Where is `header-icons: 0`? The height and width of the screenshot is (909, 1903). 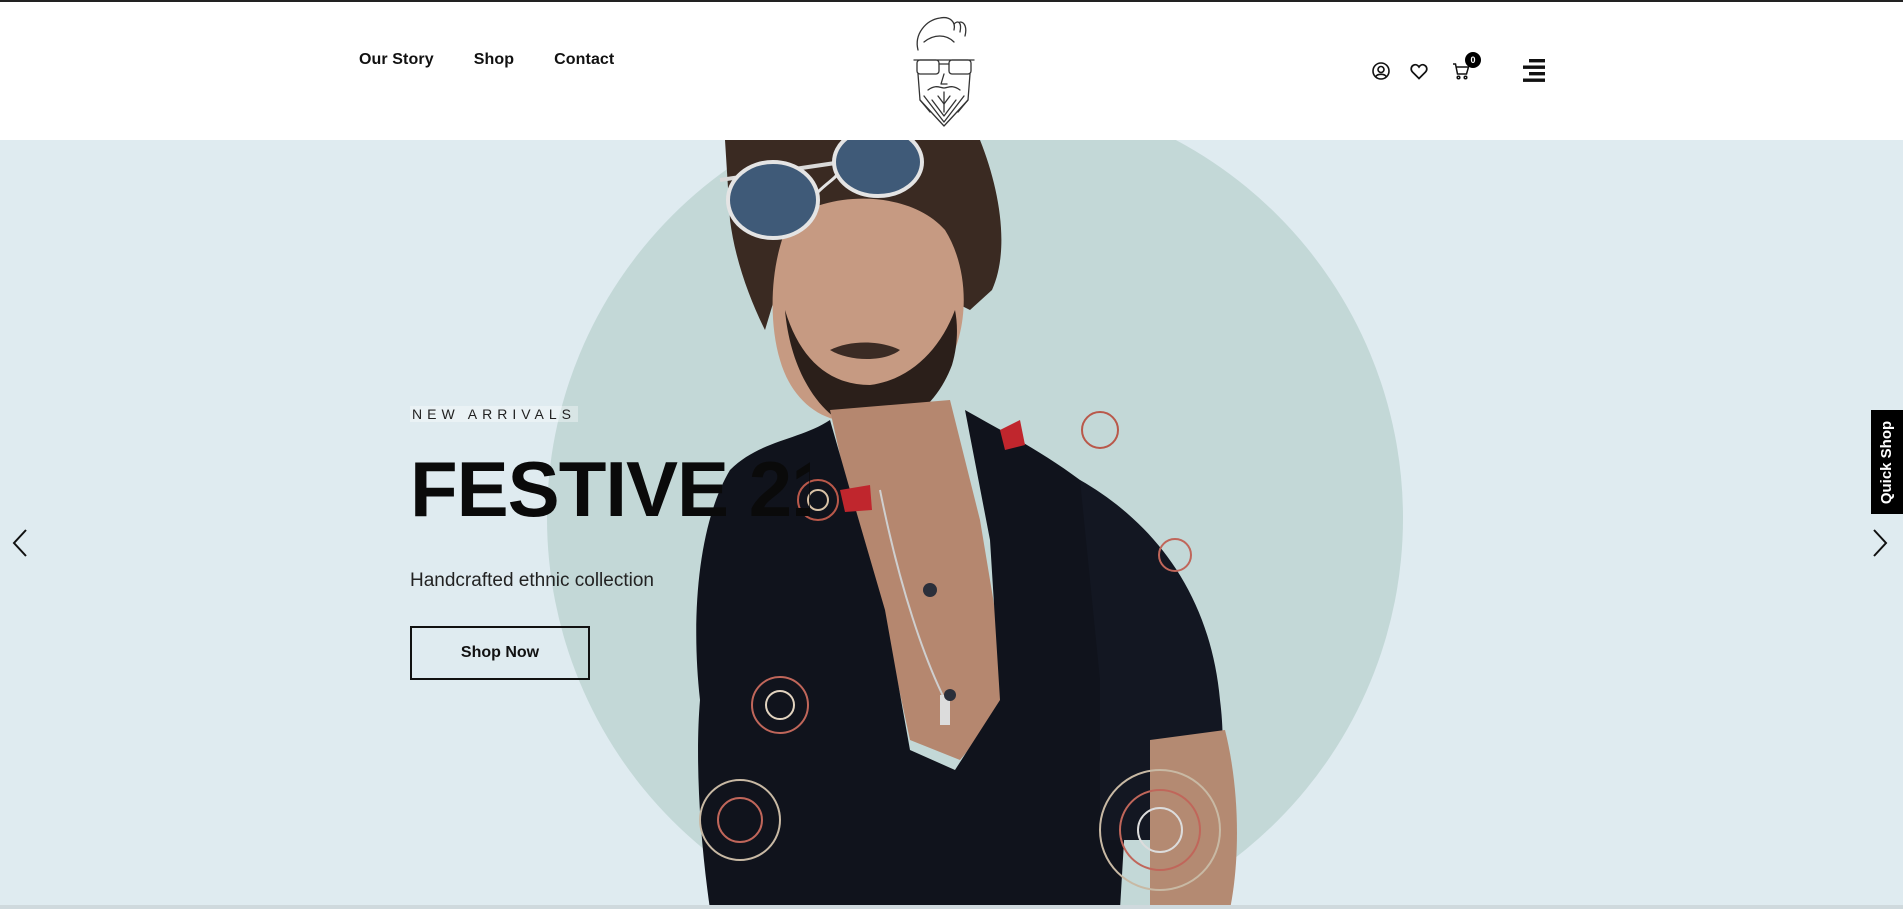 header-icons: 0 is located at coordinates (1459, 68).